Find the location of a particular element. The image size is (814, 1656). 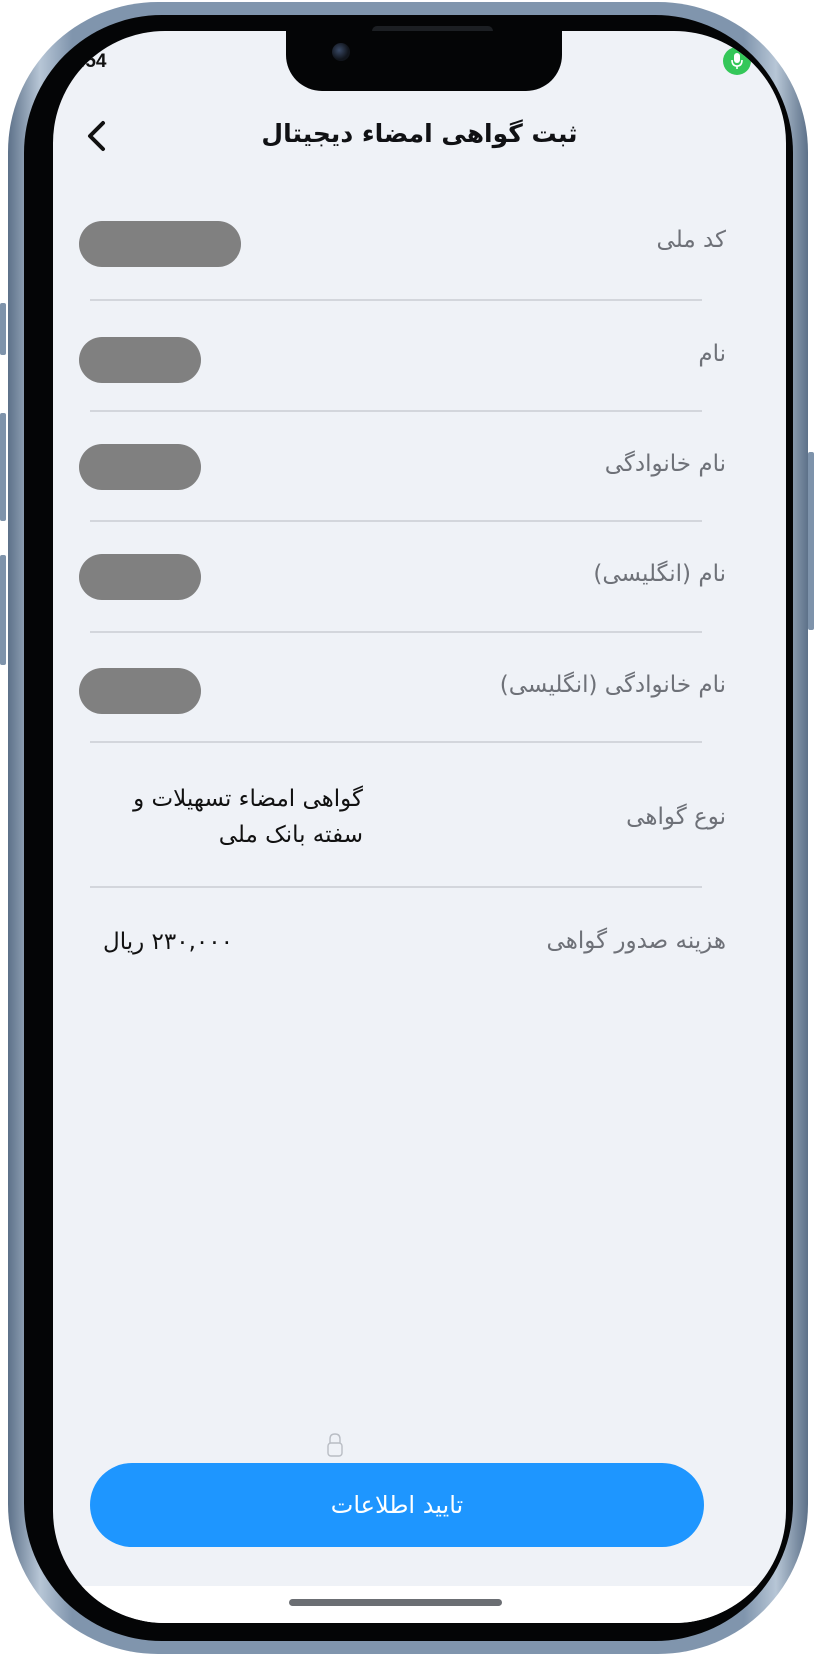

notch is located at coordinates (424, 61).